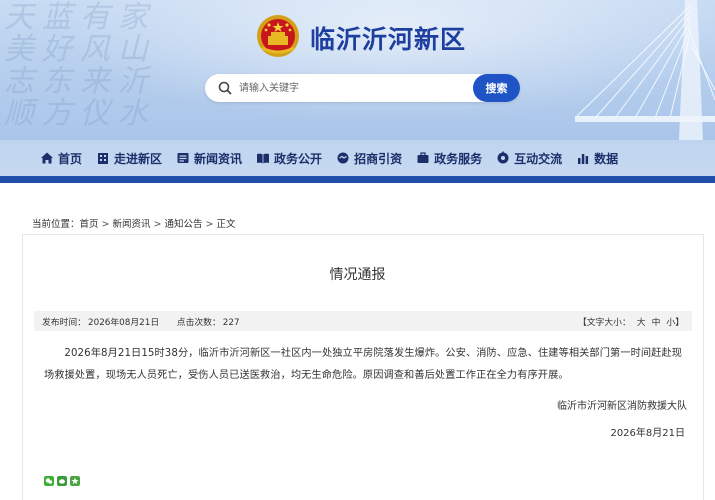  I want to click on weibo-share-icon, so click(62, 481).